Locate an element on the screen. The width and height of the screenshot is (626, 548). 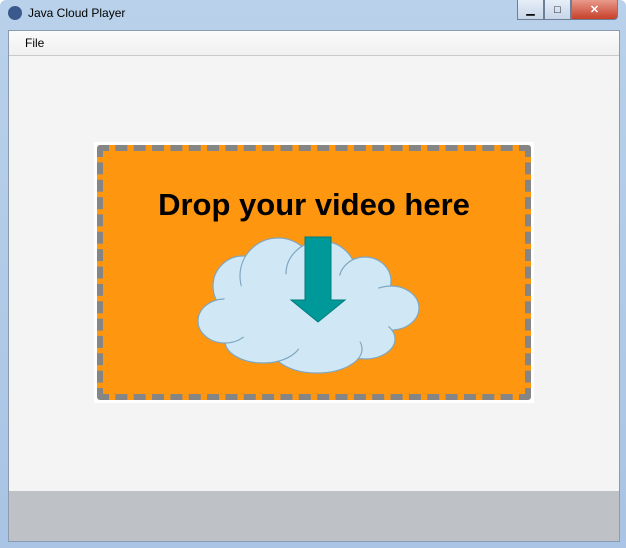
status-bar is located at coordinates (314, 516).